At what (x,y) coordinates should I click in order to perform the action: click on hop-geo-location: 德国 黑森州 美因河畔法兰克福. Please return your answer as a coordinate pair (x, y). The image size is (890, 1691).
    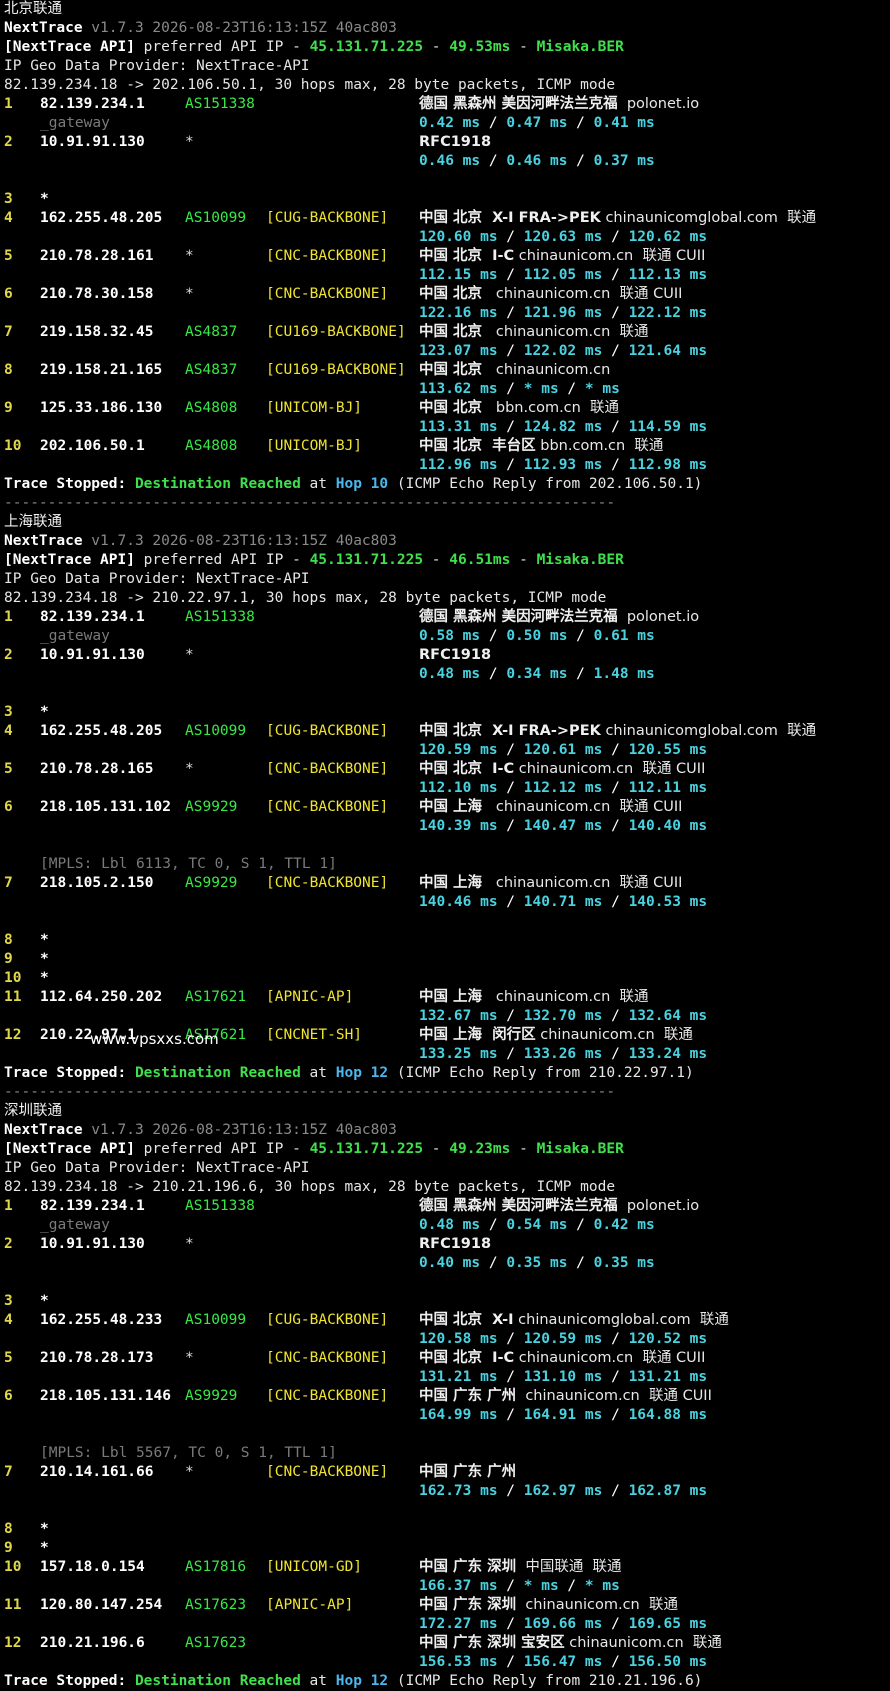
    Looking at the image, I should click on (518, 617).